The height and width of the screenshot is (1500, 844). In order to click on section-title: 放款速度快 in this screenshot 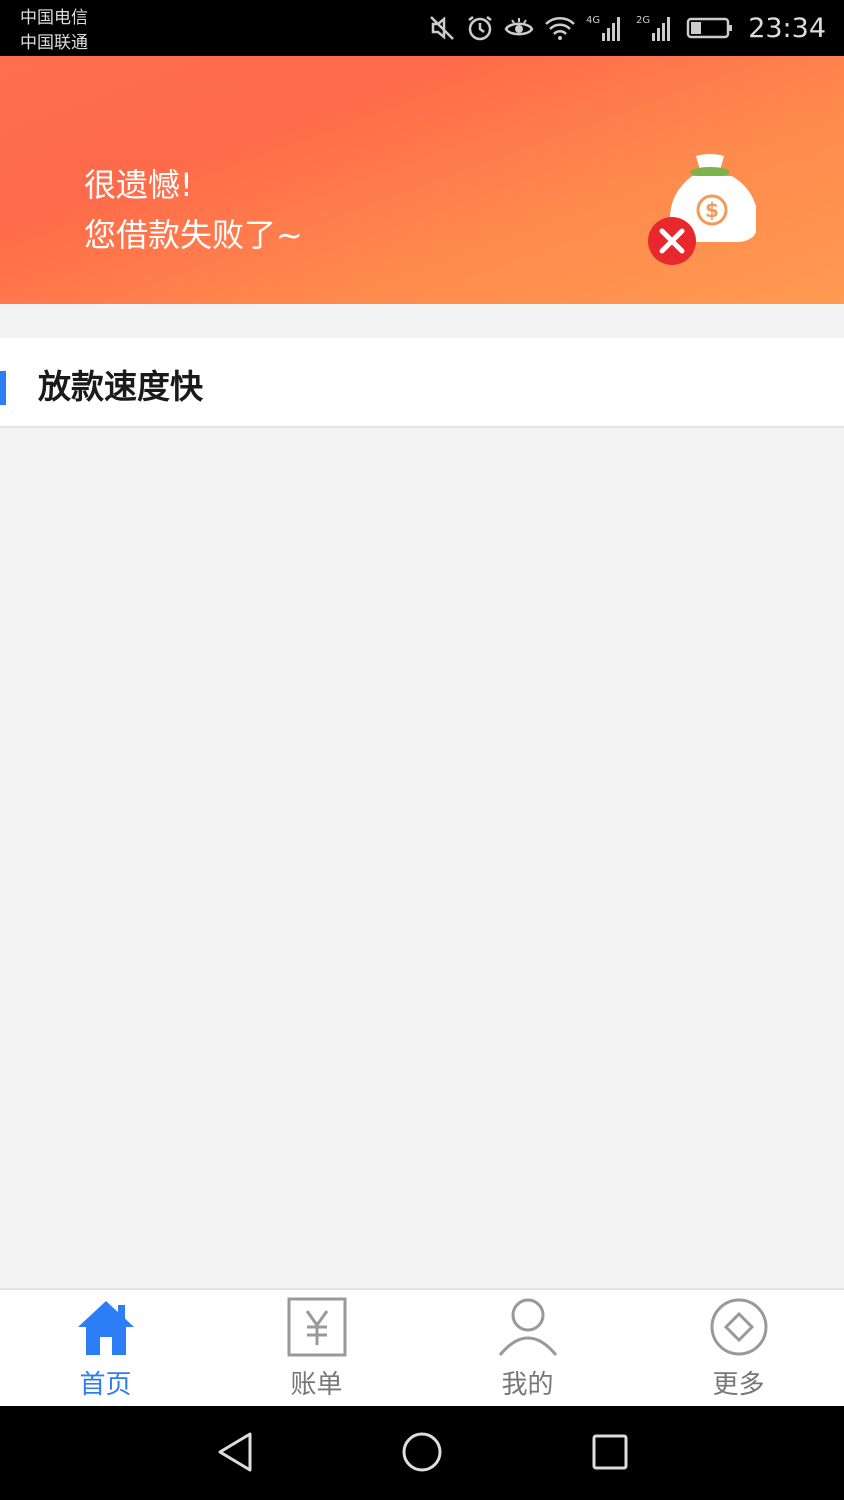, I will do `click(120, 386)`.